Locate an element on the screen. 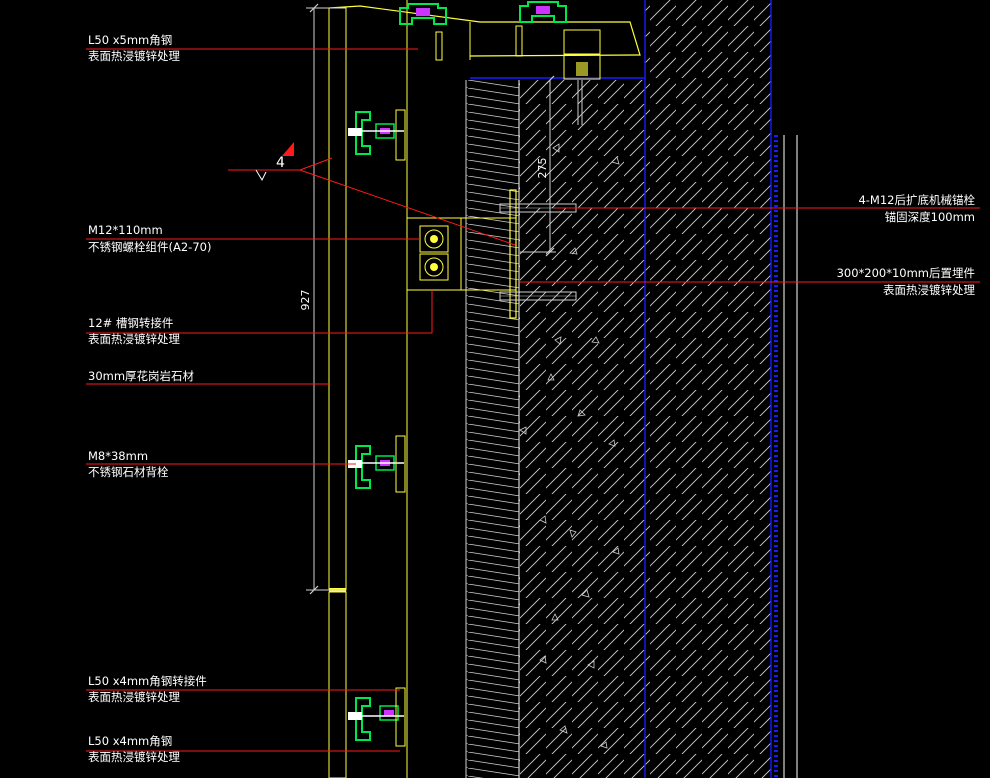 The width and height of the screenshot is (990, 778). annotation-line: M12*110mm is located at coordinates (125, 230).